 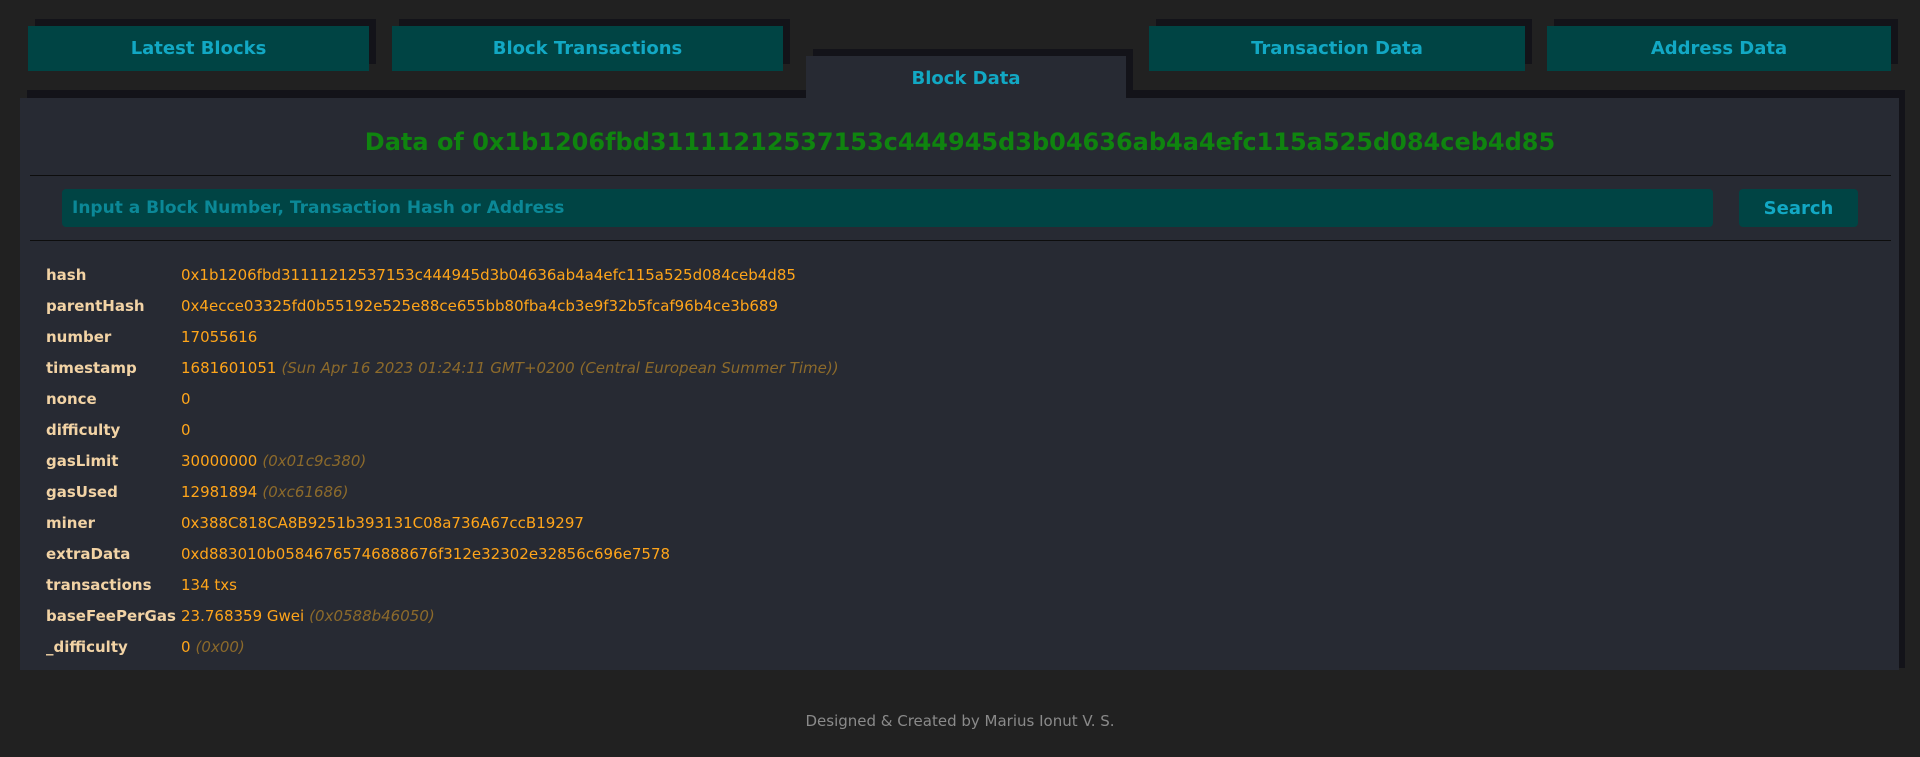 I want to click on tab-address-data: Address Data, so click(x=1719, y=48).